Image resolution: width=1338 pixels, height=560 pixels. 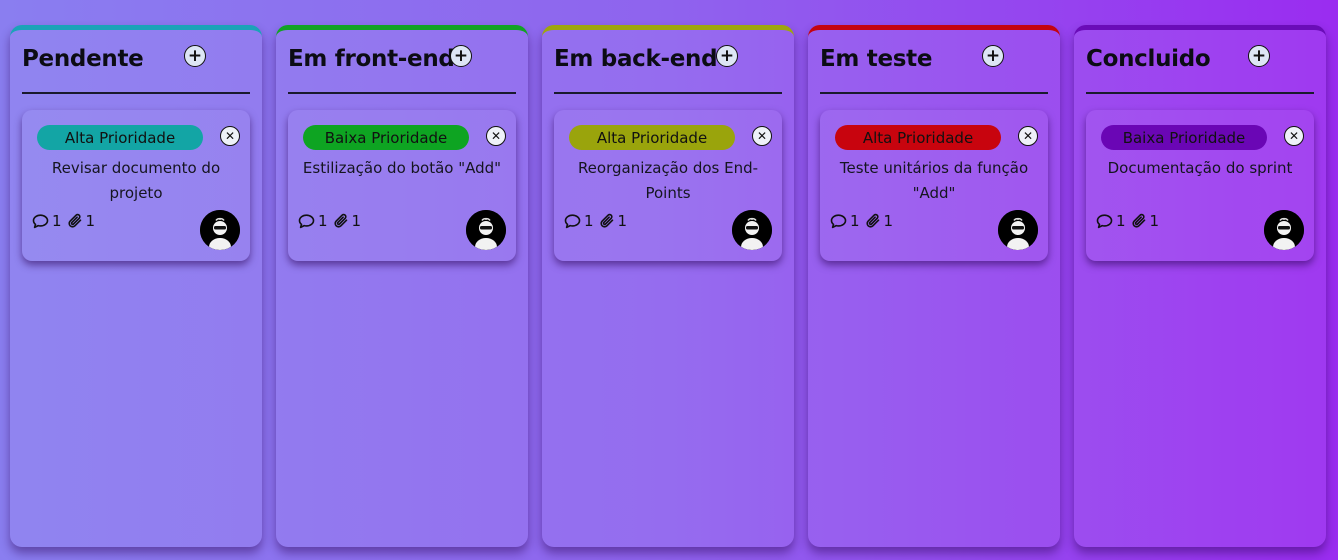 I want to click on column-title: Em front-end, so click(x=371, y=59).